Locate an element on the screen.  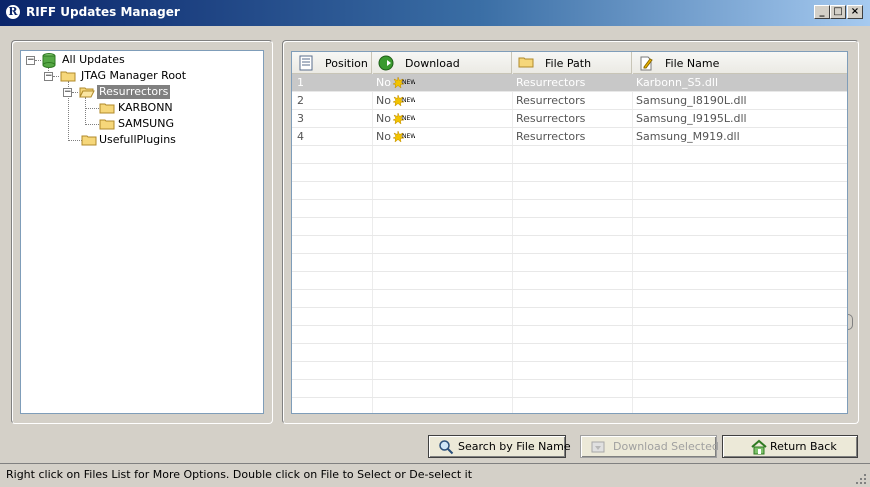
download-selected-button: Download Selected is located at coordinates (649, 446).